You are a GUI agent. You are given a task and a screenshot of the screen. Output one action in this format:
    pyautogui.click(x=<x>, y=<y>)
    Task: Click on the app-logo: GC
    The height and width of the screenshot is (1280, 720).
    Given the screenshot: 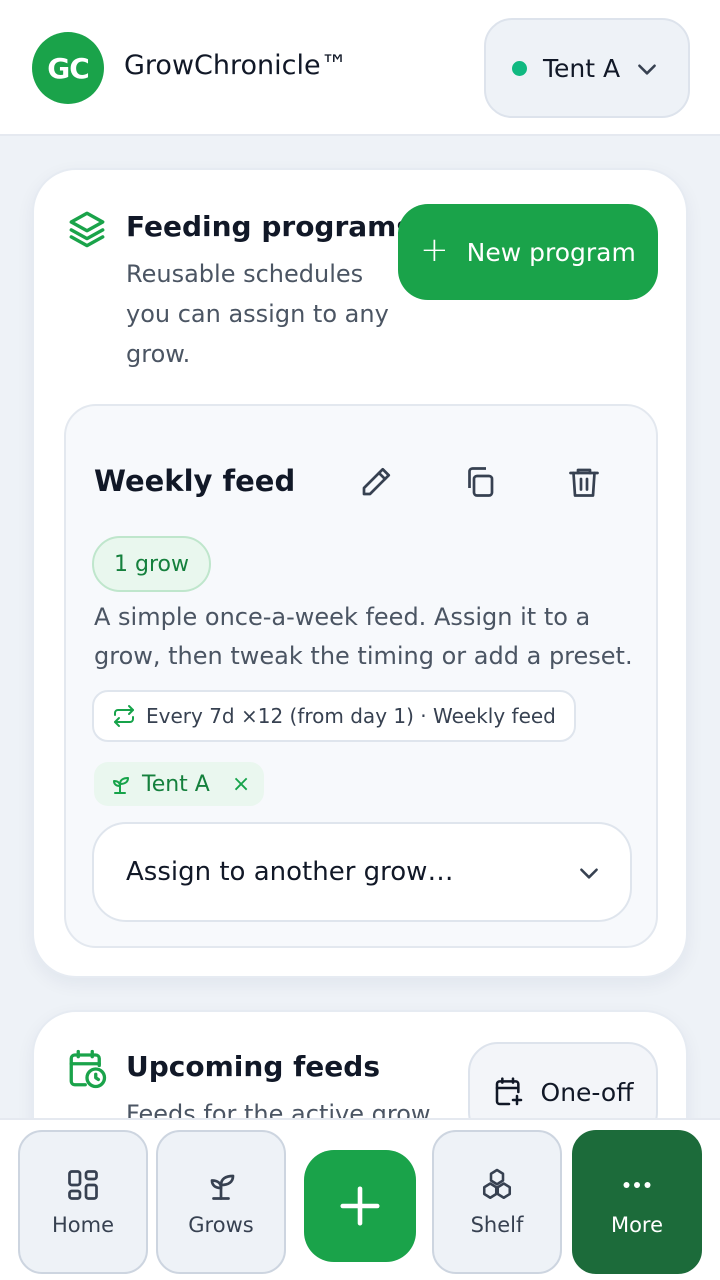 What is the action you would take?
    pyautogui.click(x=68, y=68)
    